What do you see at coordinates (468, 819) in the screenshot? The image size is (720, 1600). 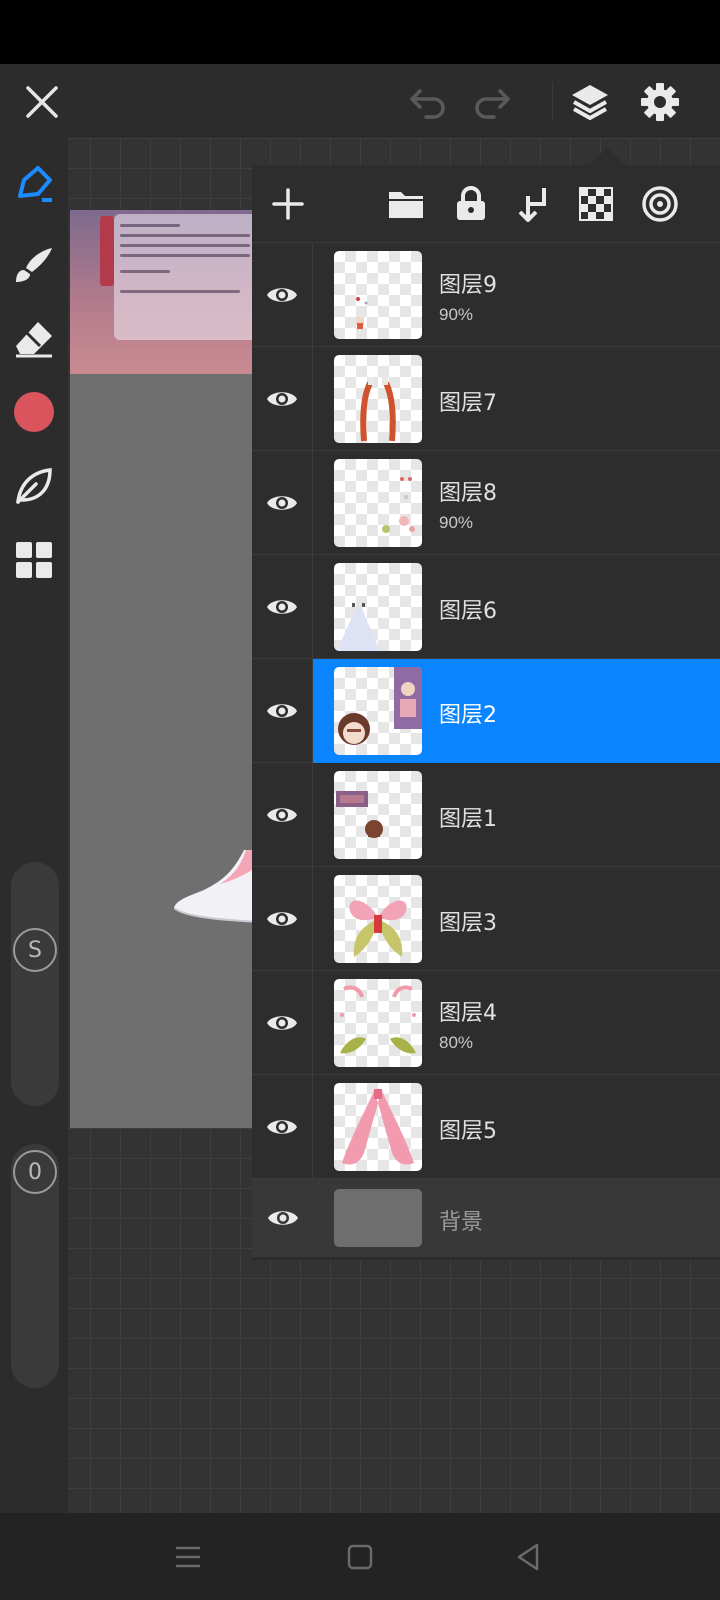 I see `layer-name: 图层1` at bounding box center [468, 819].